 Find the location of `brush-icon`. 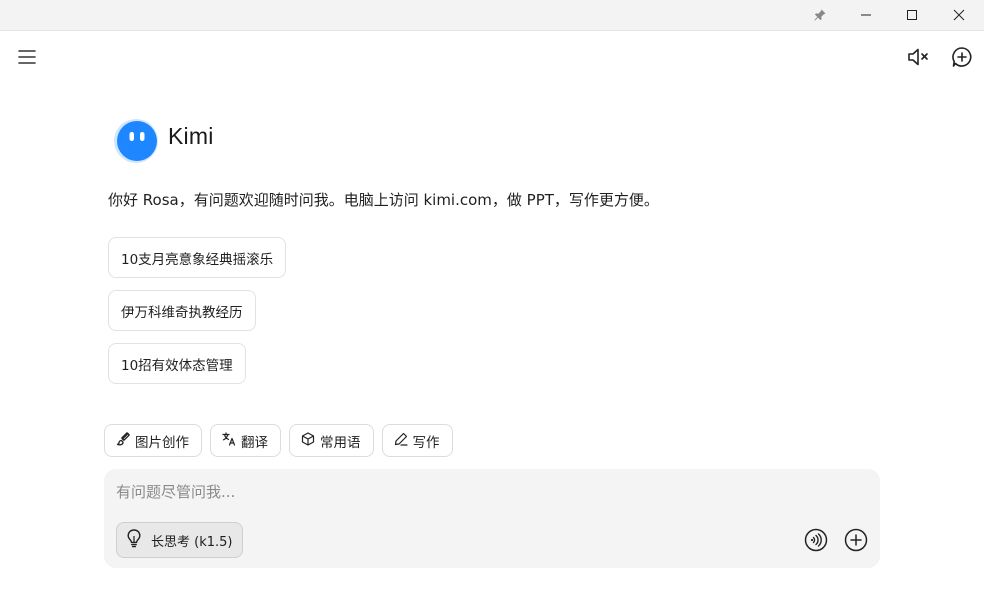

brush-icon is located at coordinates (123, 441).